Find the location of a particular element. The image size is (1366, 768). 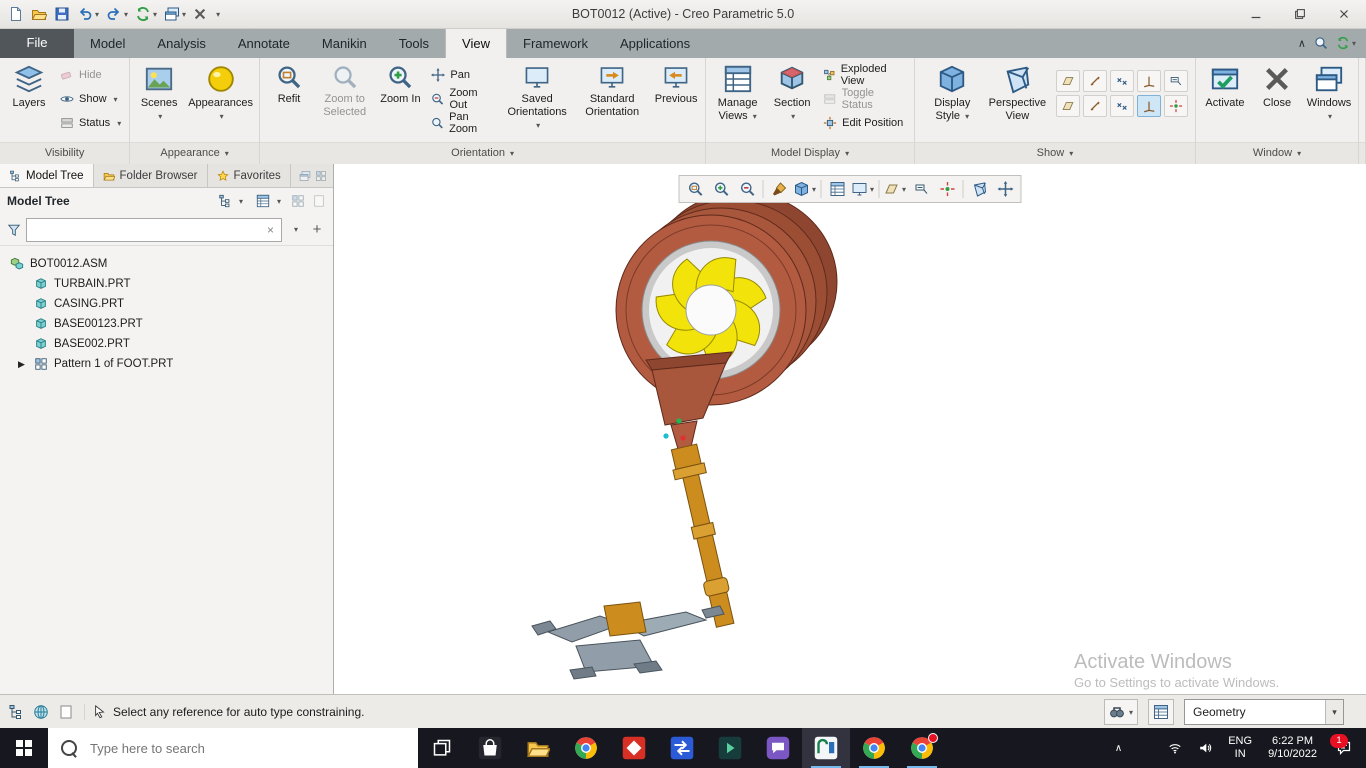

zoom-out-button: Zoom Out is located at coordinates (463, 99).